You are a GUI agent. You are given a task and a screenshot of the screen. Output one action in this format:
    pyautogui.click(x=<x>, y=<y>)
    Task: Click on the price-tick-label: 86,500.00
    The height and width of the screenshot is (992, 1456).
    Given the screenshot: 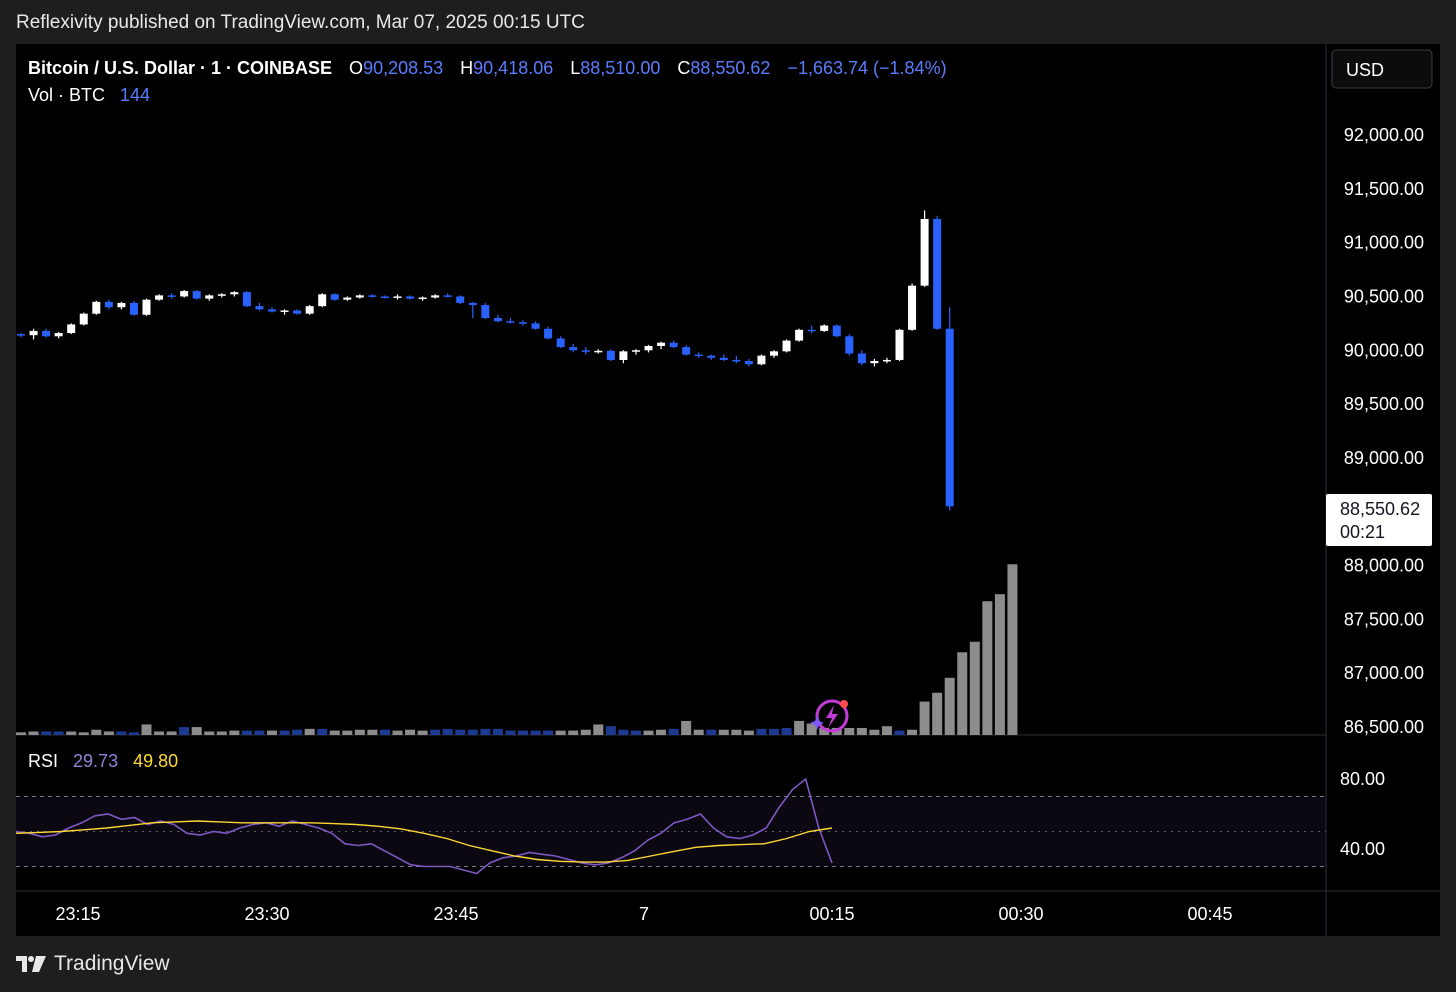 What is the action you would take?
    pyautogui.click(x=1384, y=727)
    